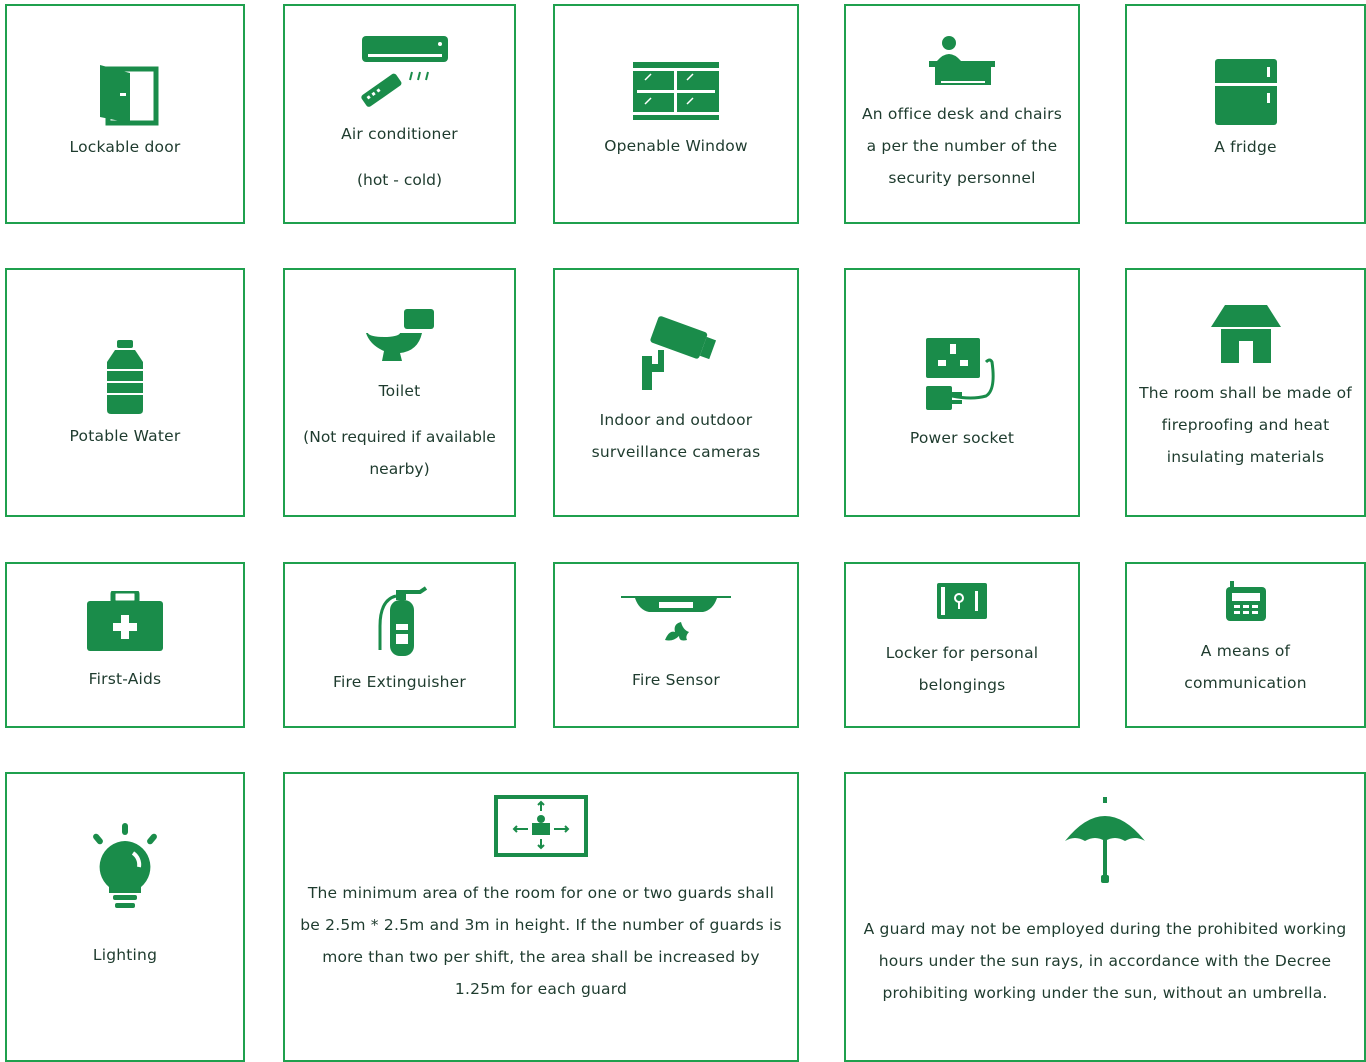  What do you see at coordinates (1246, 333) in the screenshot?
I see `house-icon` at bounding box center [1246, 333].